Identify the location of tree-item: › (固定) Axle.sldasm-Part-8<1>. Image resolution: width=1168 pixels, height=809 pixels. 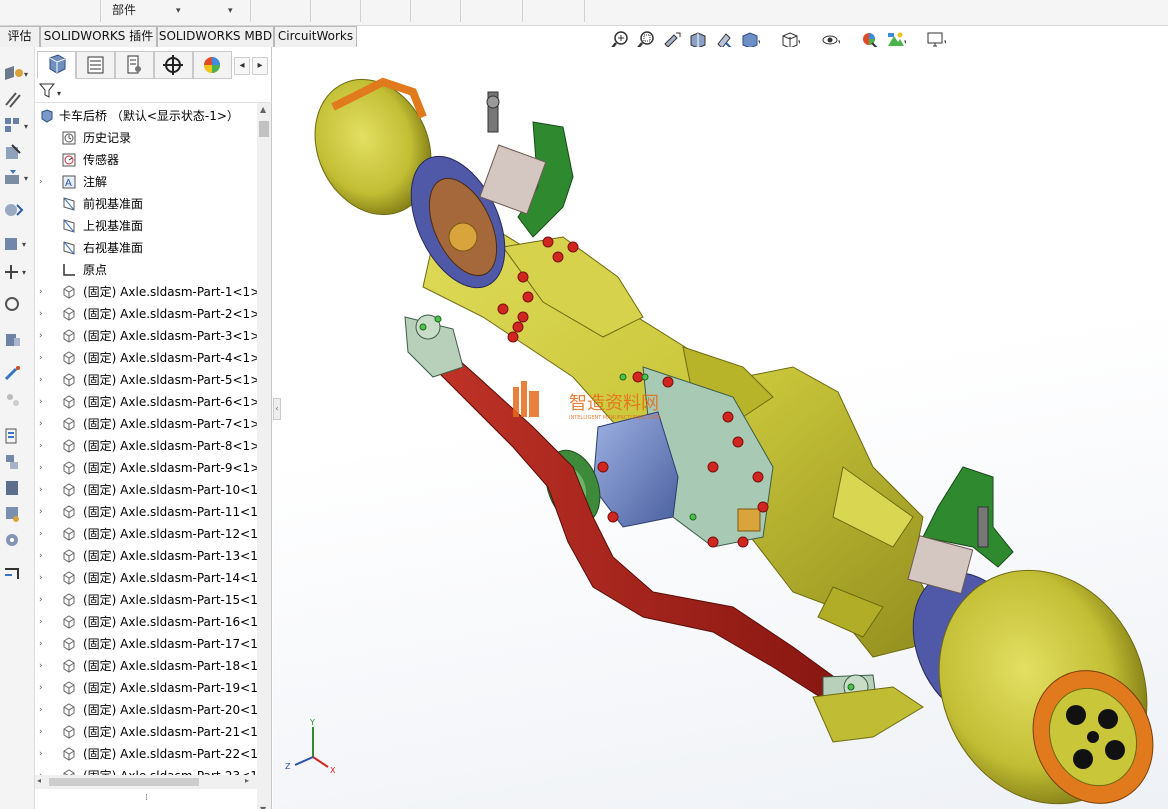
(146, 446).